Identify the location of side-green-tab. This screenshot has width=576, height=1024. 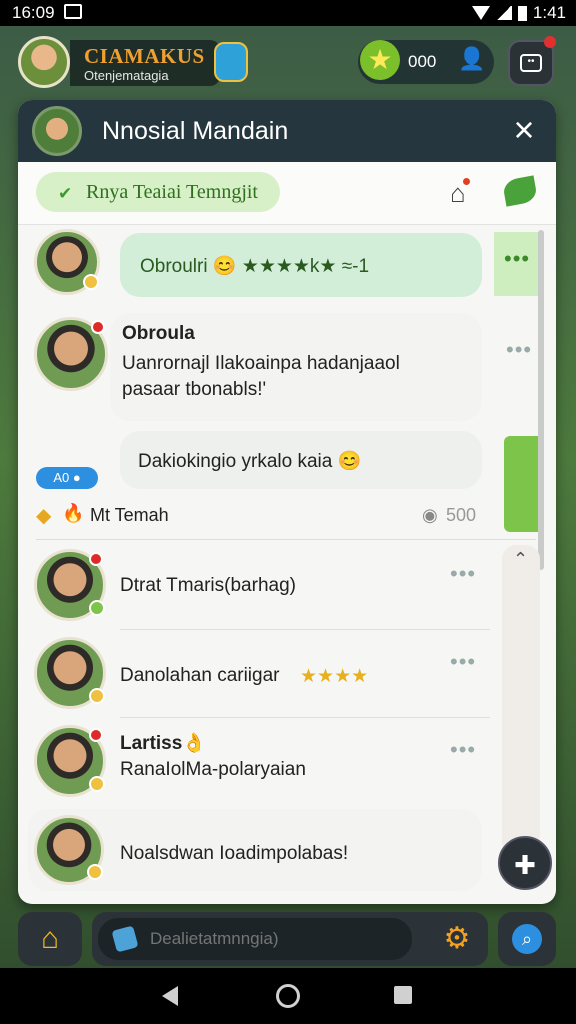
(521, 484).